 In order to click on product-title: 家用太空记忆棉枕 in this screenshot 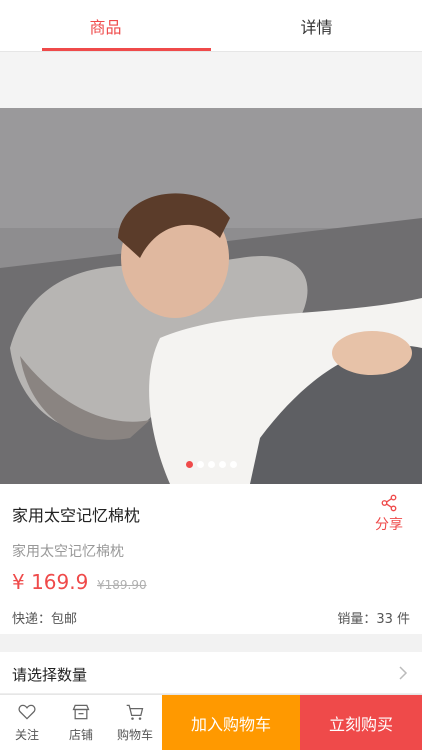, I will do `click(76, 515)`.